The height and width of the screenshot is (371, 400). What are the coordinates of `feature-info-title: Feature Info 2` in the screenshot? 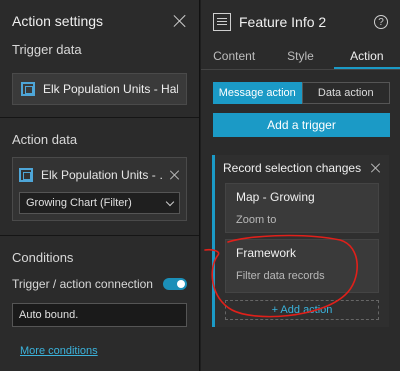 It's located at (283, 22).